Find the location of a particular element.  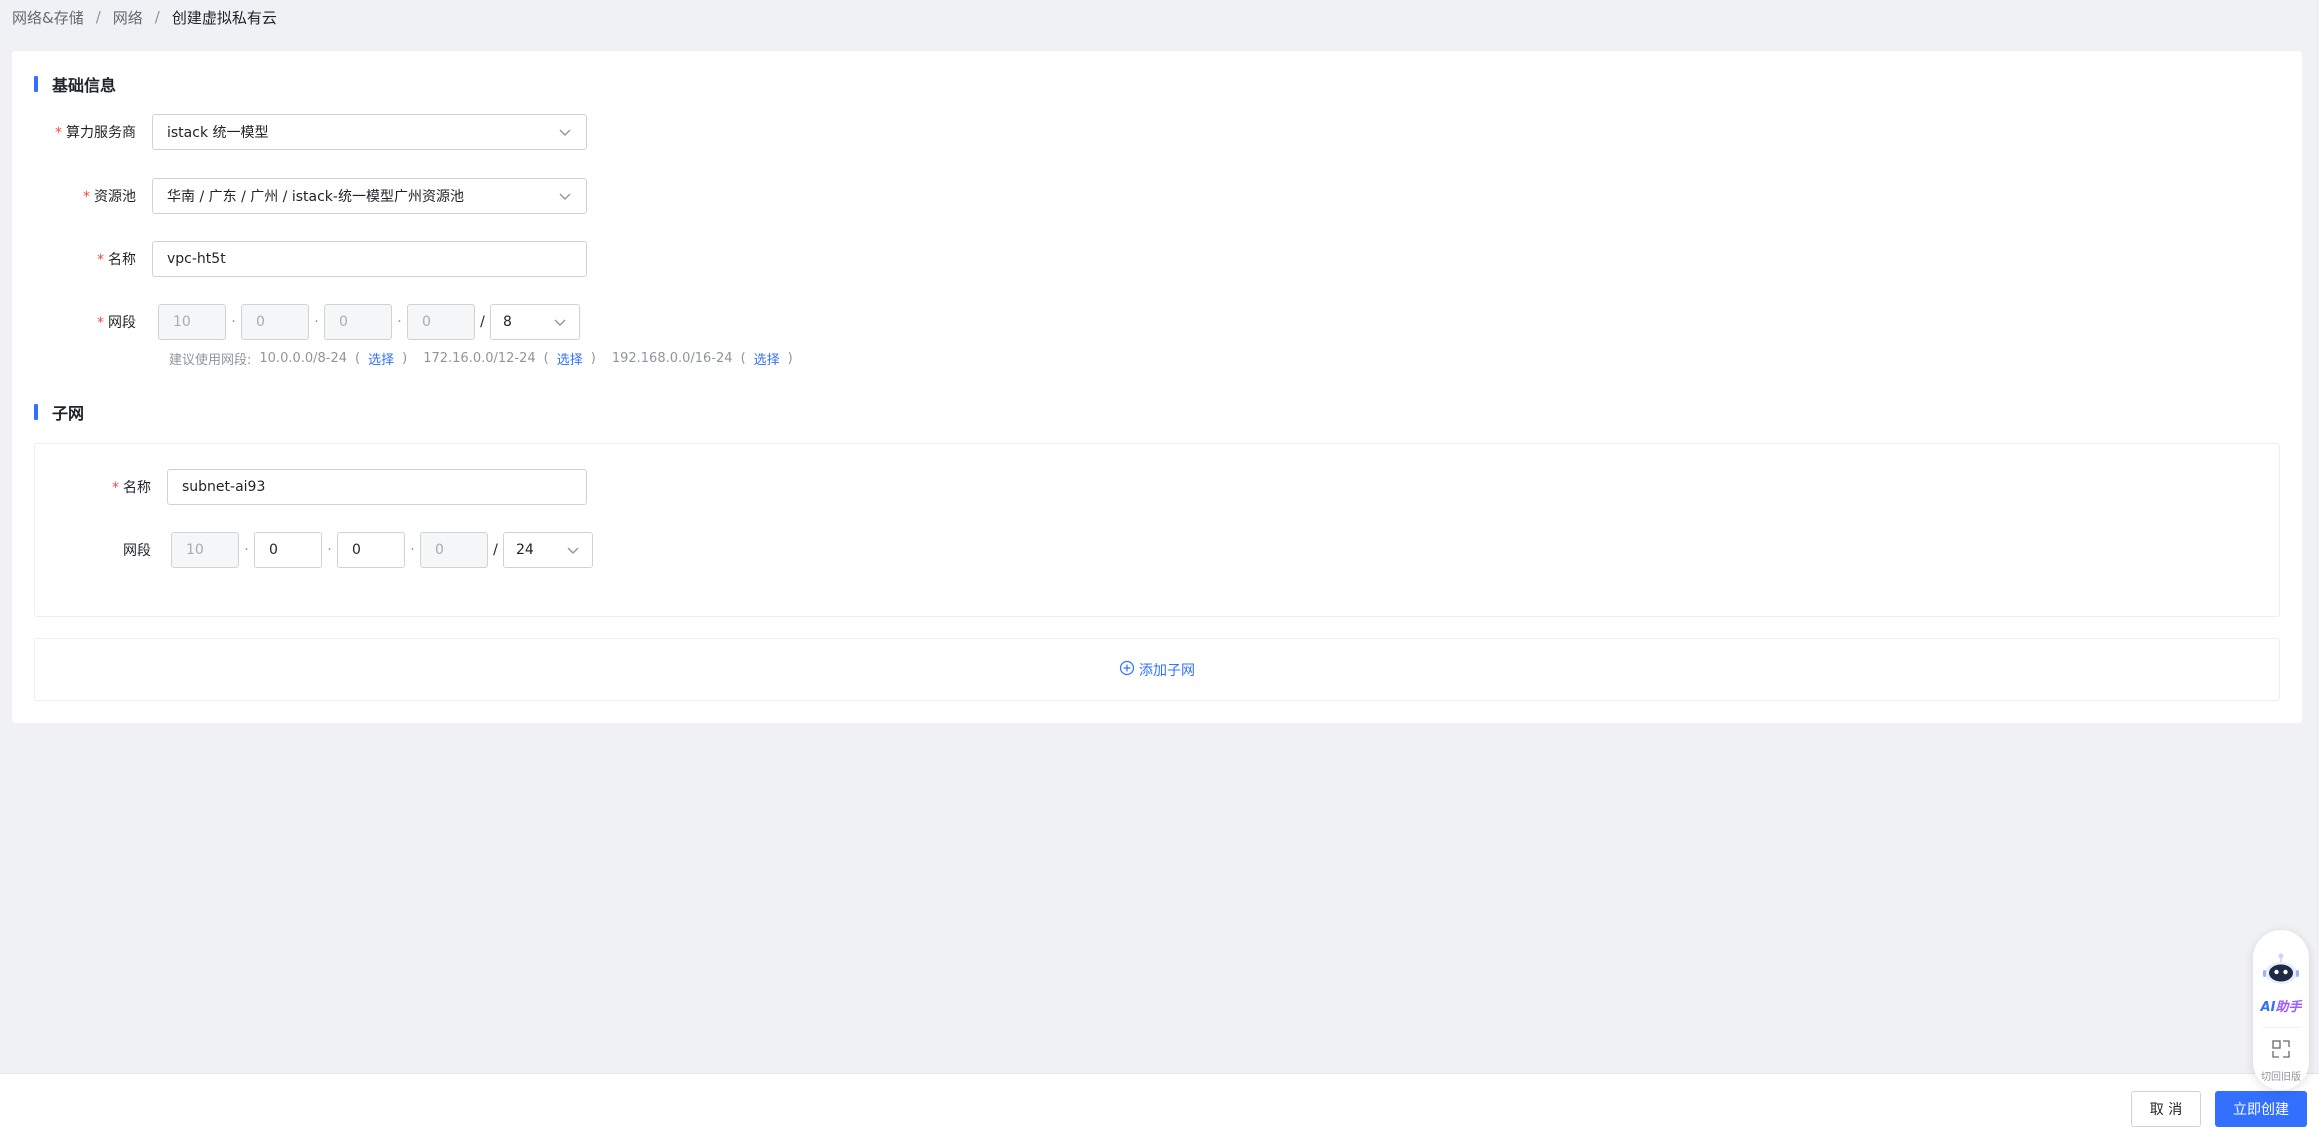

form-row-cidr: * 网段 10 · 0 · 0 · 0 / 8 is located at coordinates (296, 322).